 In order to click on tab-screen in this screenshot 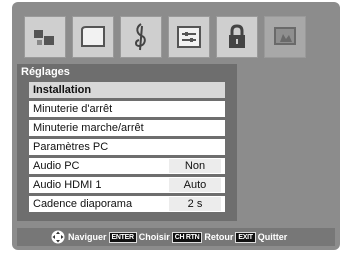, I will do `click(93, 37)`.